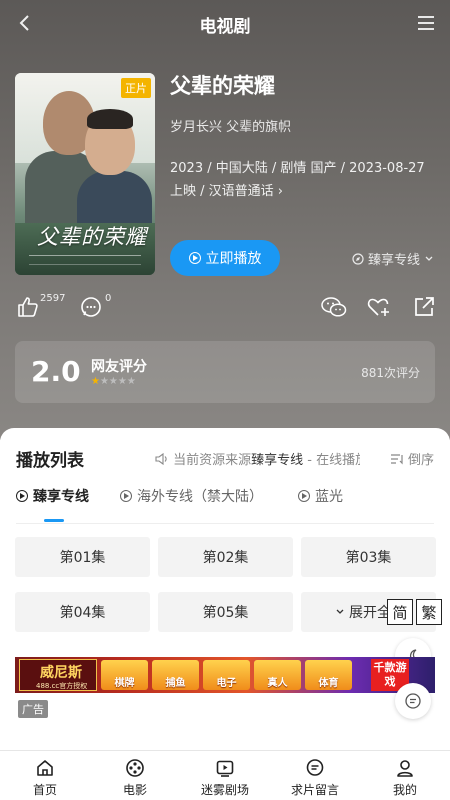  What do you see at coordinates (226, 309) in the screenshot?
I see `action-row: 2597 0` at bounding box center [226, 309].